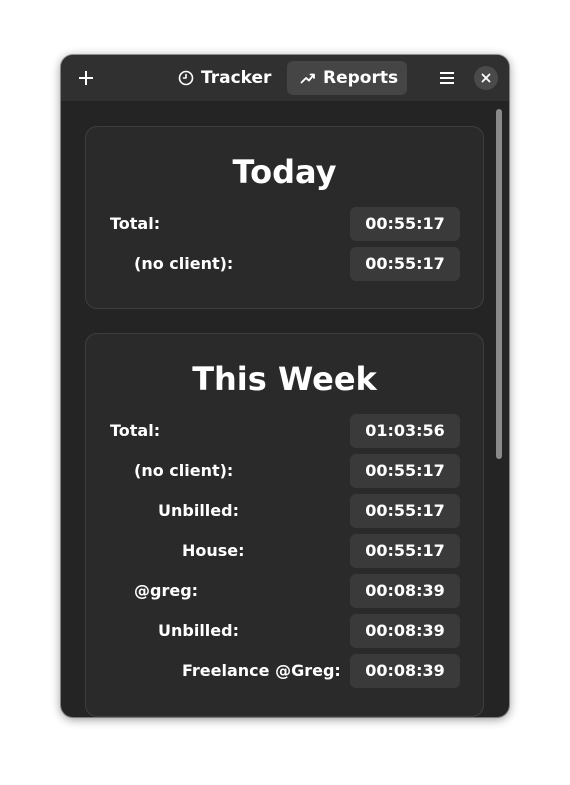 This screenshot has width=570, height=785. What do you see at coordinates (284, 224) in the screenshot?
I see `today-row-total: Total: 00:55:17` at bounding box center [284, 224].